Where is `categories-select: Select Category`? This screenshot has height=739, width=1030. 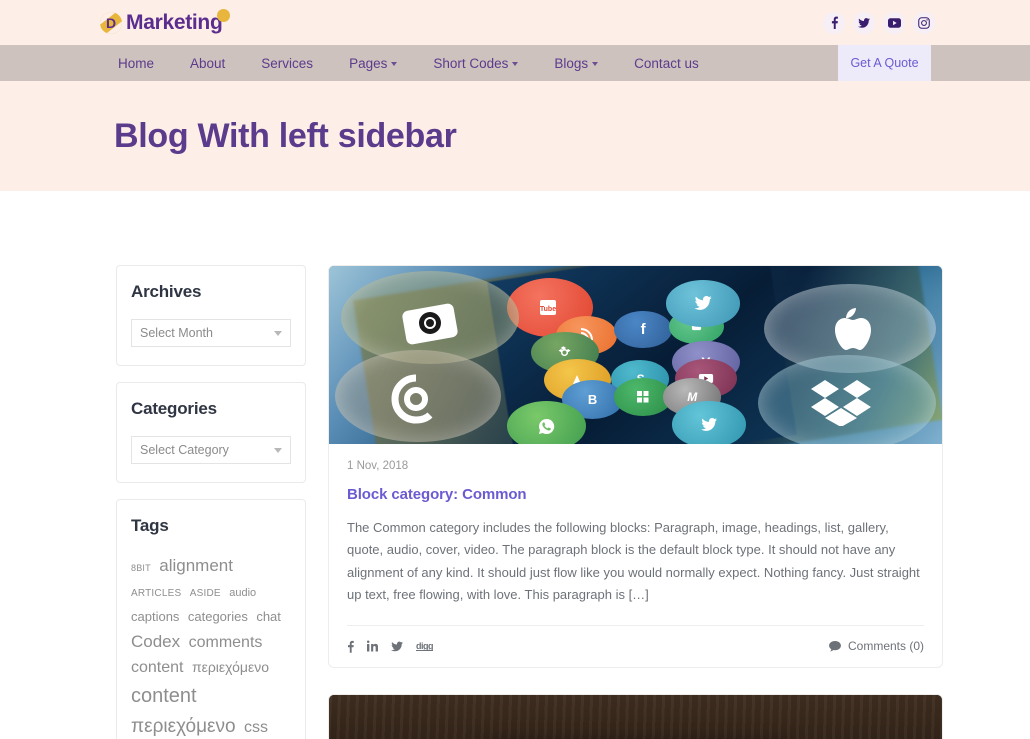
categories-select: Select Category is located at coordinates (211, 450).